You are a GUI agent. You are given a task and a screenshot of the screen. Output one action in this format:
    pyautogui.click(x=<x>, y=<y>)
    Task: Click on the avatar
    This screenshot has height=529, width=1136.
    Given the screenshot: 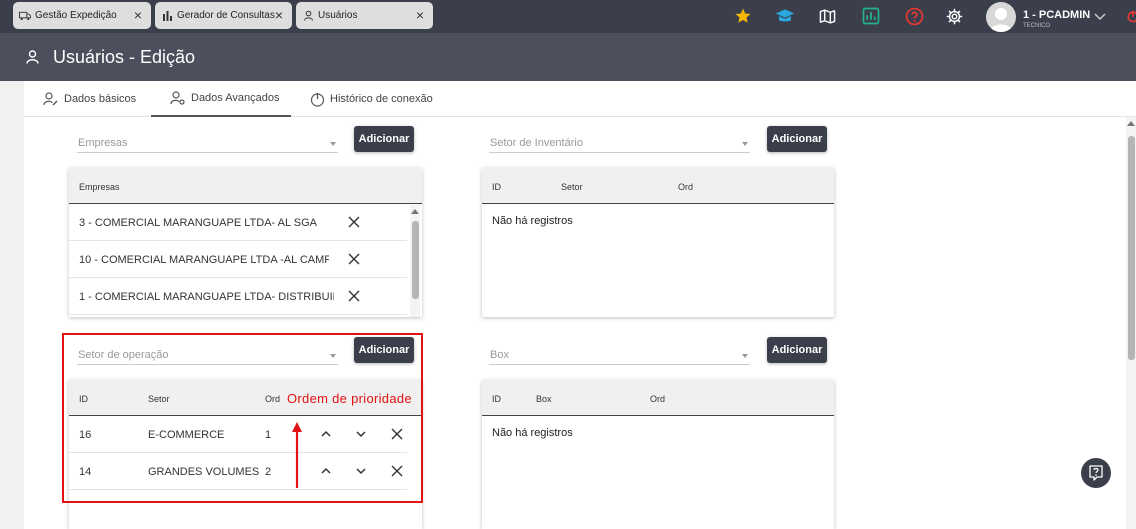 What is the action you would take?
    pyautogui.click(x=1001, y=16)
    